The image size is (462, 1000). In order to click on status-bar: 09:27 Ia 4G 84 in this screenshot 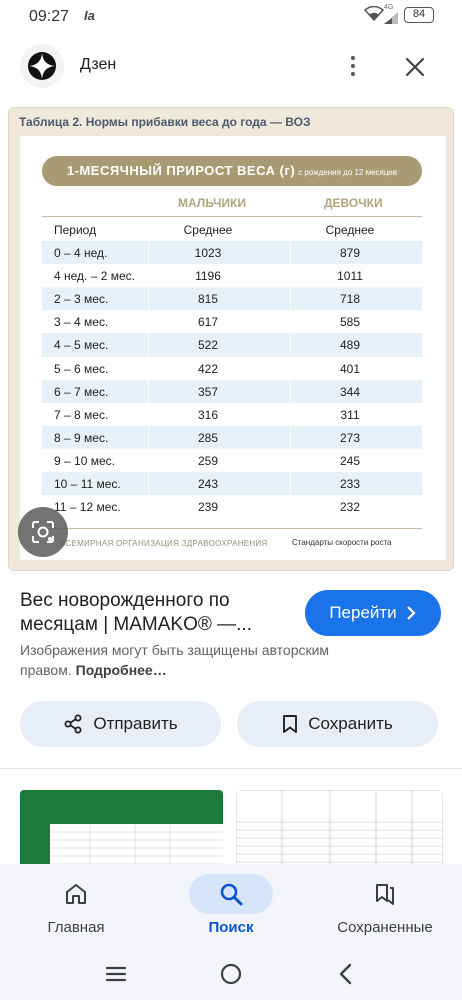, I will do `click(231, 17)`.